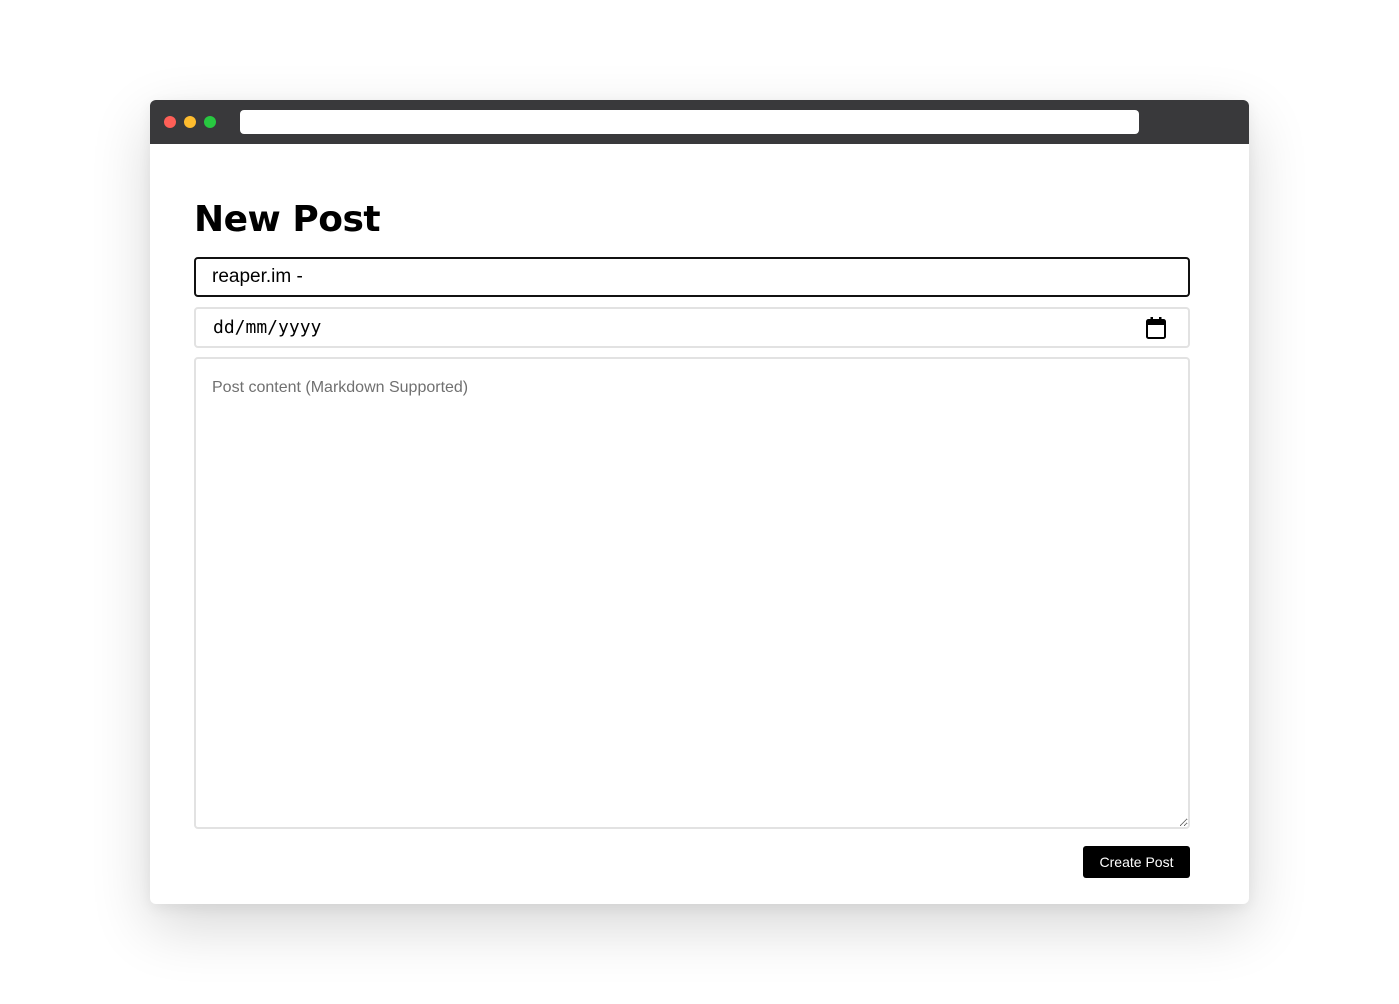 This screenshot has width=1399, height=1004. Describe the element at coordinates (267, 327) in the screenshot. I see `date-placeholder: dd/mm/yyyy` at that location.